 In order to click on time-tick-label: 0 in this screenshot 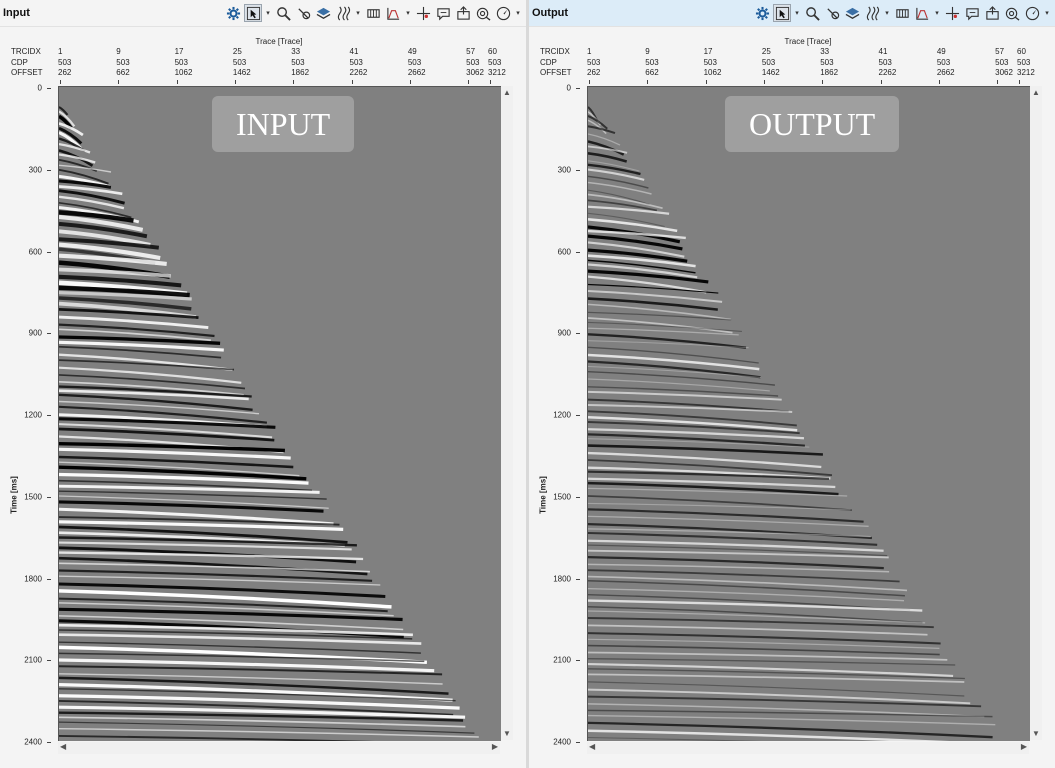, I will do `click(39, 88)`.